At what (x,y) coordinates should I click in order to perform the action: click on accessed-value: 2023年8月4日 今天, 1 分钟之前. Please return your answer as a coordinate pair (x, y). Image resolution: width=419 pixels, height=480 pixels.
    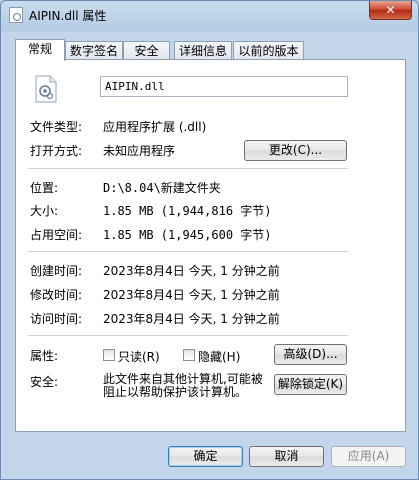
    Looking at the image, I should click on (191, 319).